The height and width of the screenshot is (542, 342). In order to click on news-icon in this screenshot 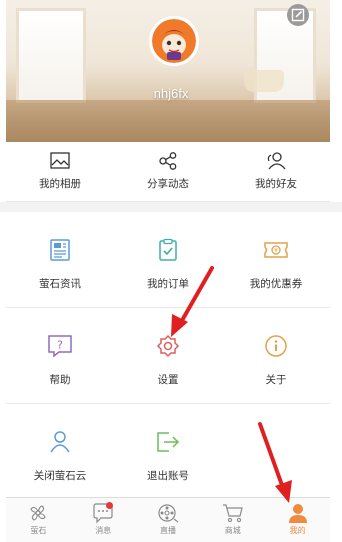, I will do `click(60, 250)`.